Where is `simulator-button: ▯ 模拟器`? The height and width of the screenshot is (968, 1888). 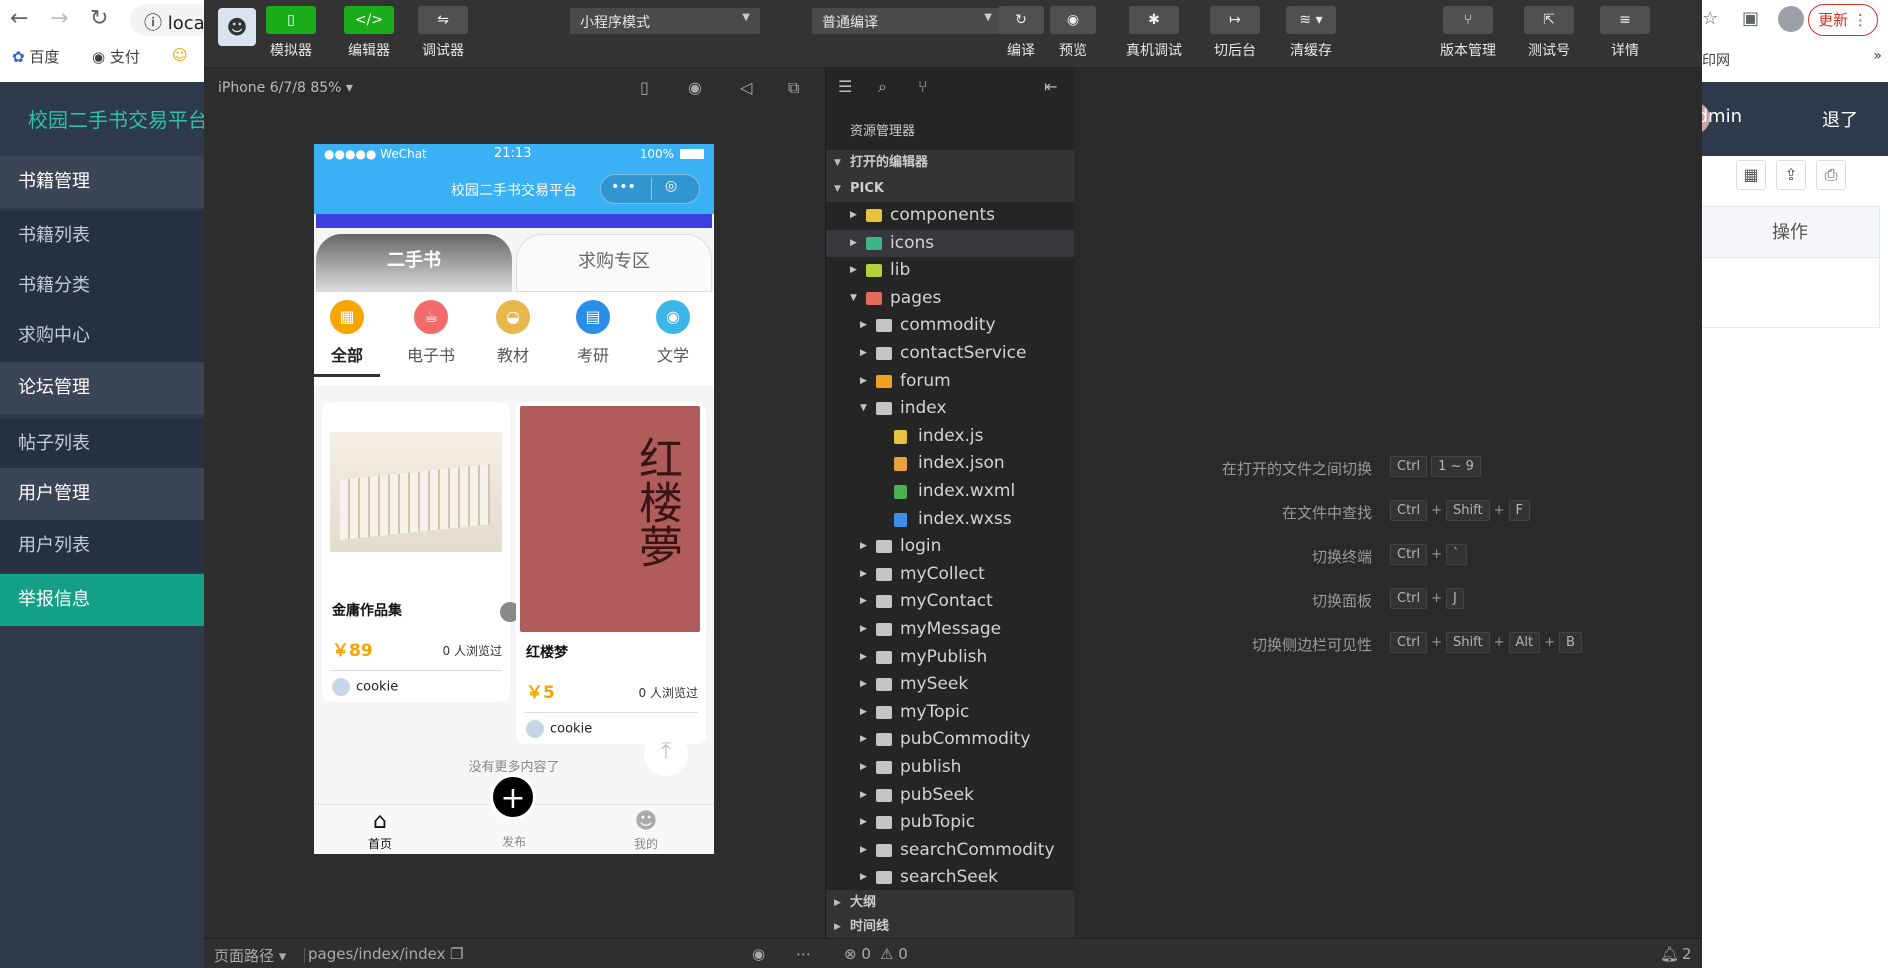
simulator-button: ▯ 模拟器 is located at coordinates (291, 33).